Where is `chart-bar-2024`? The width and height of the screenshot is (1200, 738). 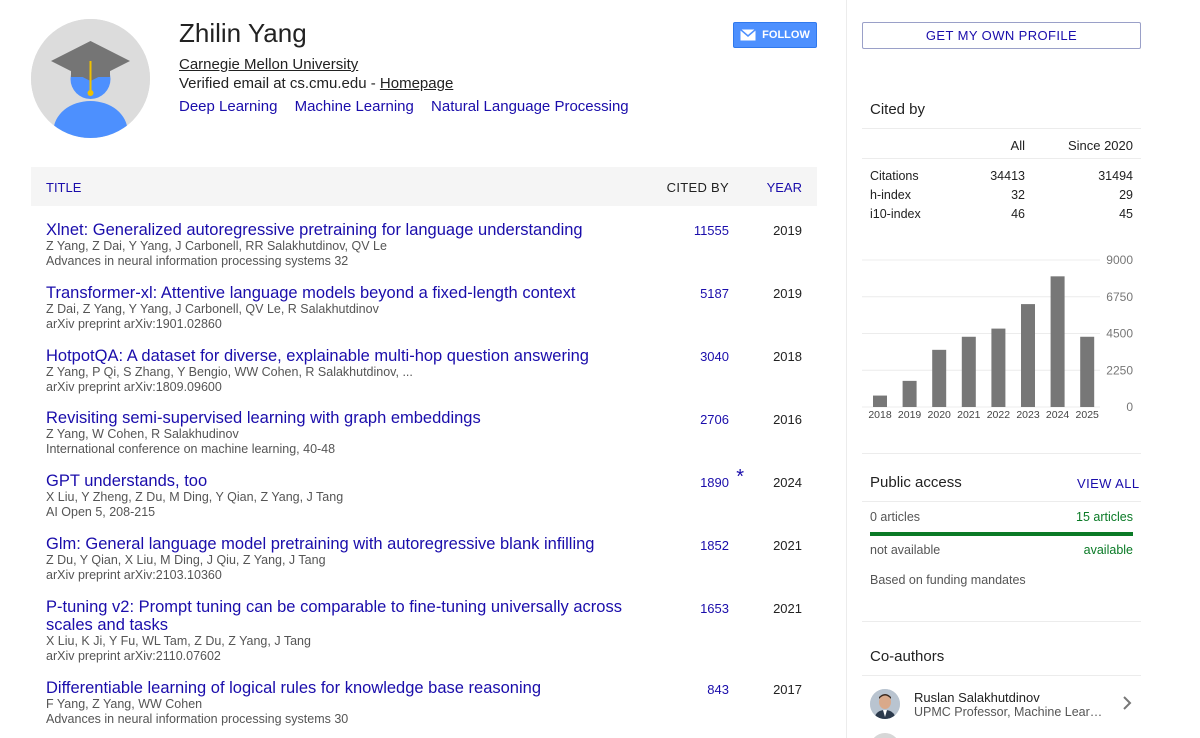
chart-bar-2024 is located at coordinates (1057, 341).